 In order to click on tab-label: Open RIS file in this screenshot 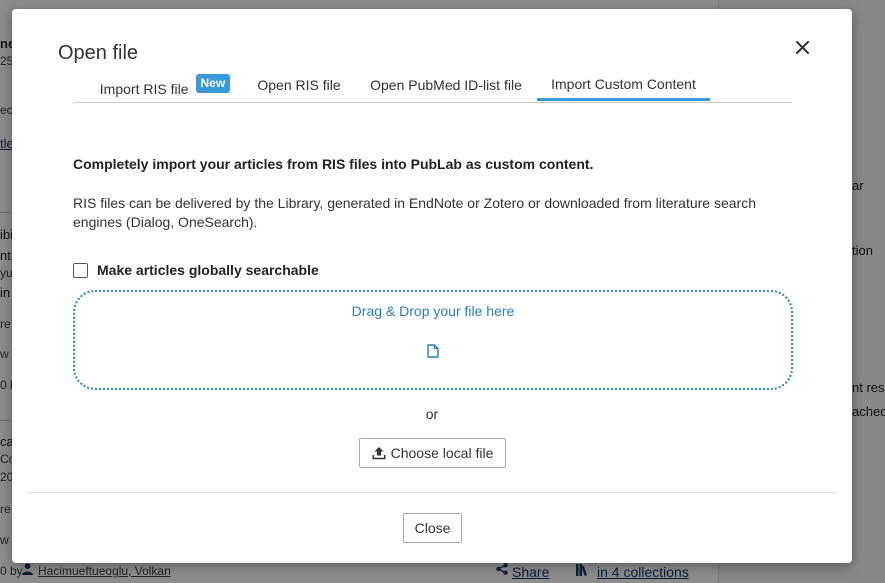, I will do `click(299, 85)`.